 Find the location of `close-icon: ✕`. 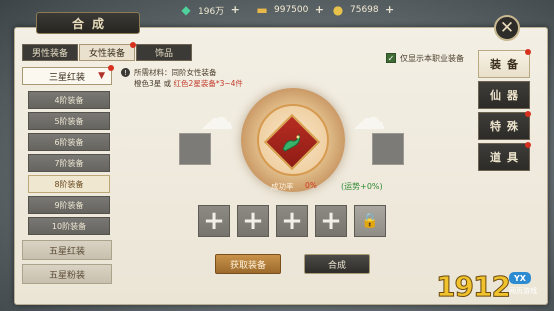

close-icon: ✕ is located at coordinates (507, 28).